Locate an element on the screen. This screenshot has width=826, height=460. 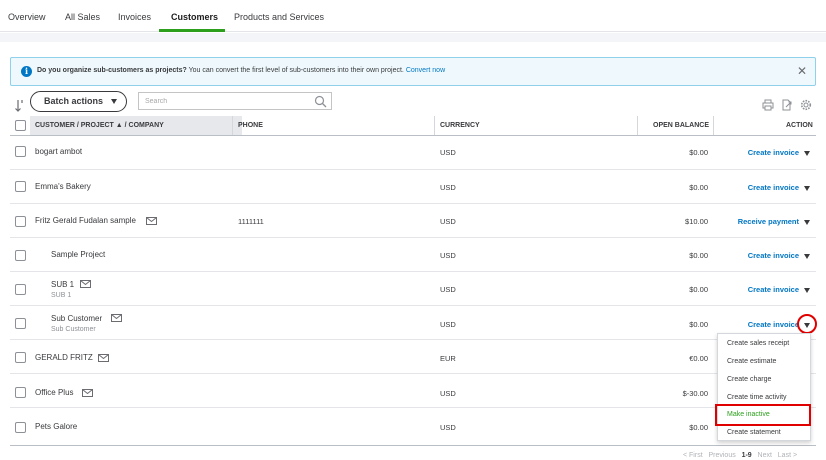
menu-item-create-charge: Create charge is located at coordinates (749, 379).